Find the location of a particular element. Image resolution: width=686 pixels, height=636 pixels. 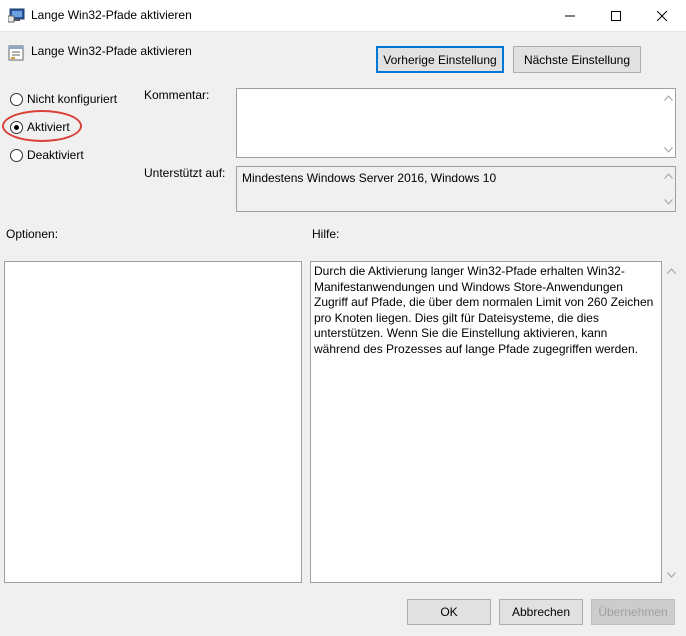

supported-label: Unterstützt auf: is located at coordinates (185, 173).